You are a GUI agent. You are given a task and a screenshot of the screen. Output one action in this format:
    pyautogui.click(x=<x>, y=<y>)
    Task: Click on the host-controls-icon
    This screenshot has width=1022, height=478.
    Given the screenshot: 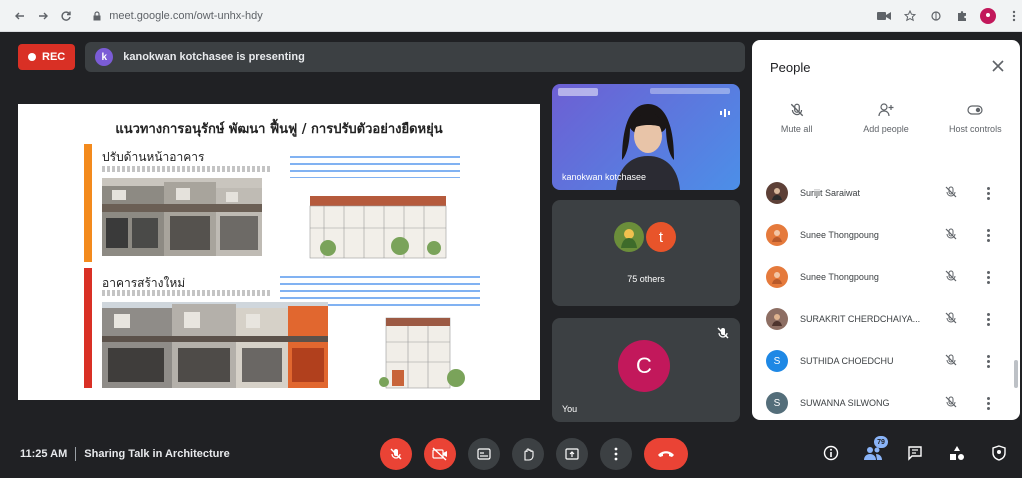 What is the action you would take?
    pyautogui.click(x=975, y=110)
    